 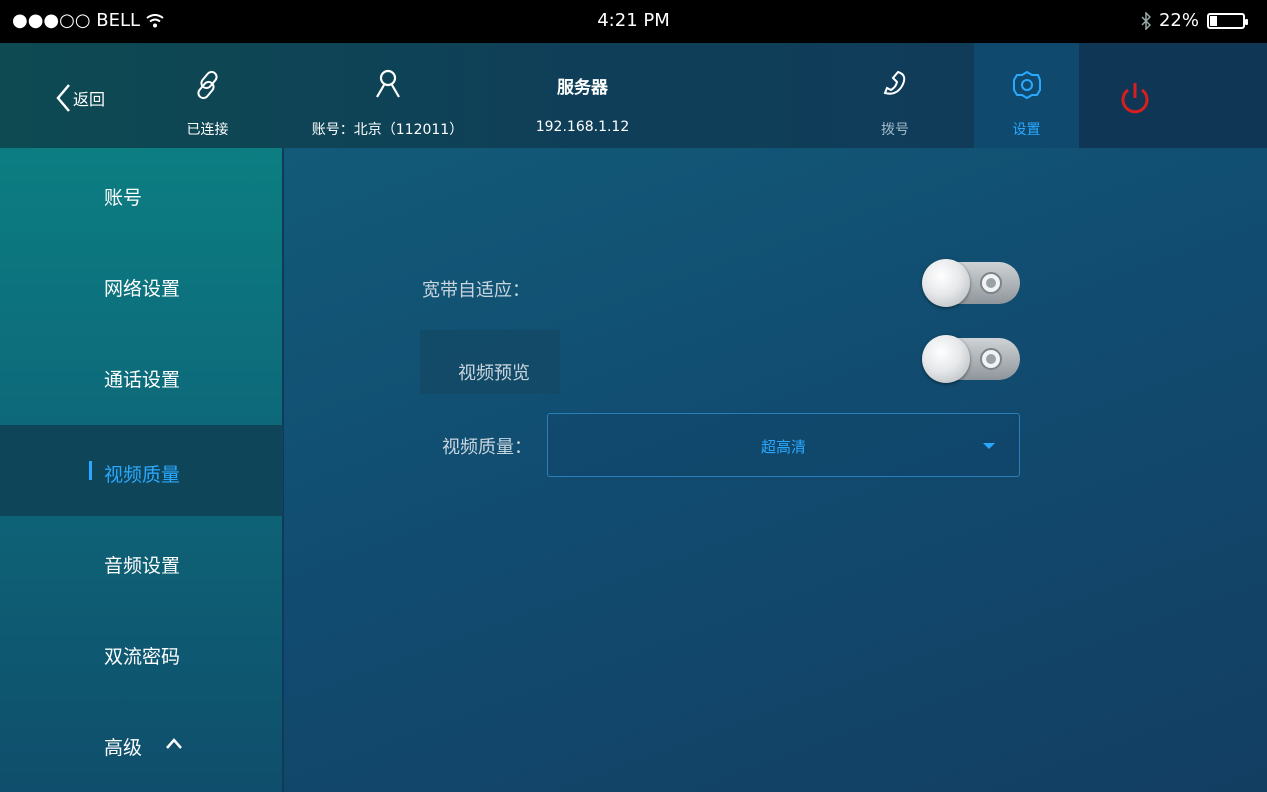 I want to click on server-info: 服务器 192.168.1.12, so click(x=582, y=95).